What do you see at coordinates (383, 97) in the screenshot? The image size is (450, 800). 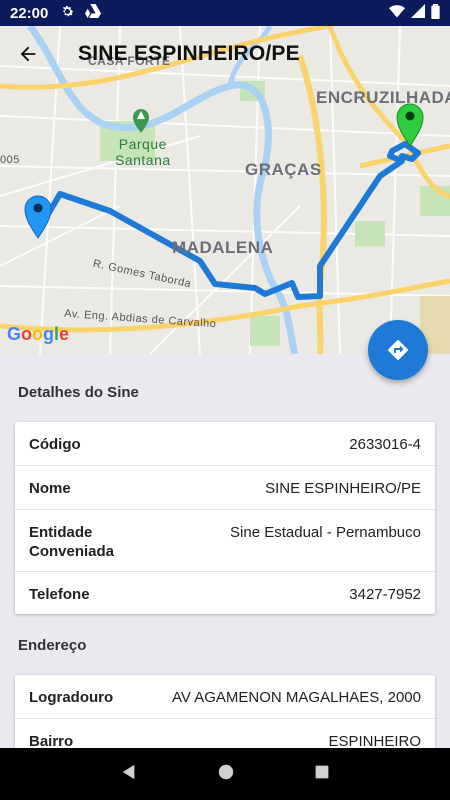 I see `district-label-encruzilhada: ENCRUZILHADA` at bounding box center [383, 97].